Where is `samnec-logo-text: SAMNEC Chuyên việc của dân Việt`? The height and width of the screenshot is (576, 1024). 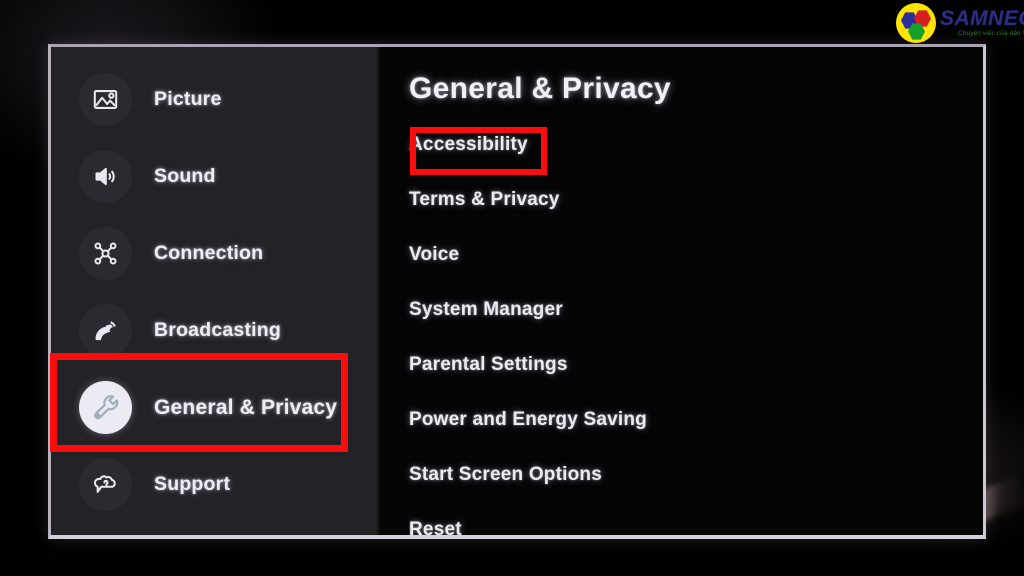
samnec-logo-text: SAMNEC Chuyên việc của dân Việt is located at coordinates (982, 23).